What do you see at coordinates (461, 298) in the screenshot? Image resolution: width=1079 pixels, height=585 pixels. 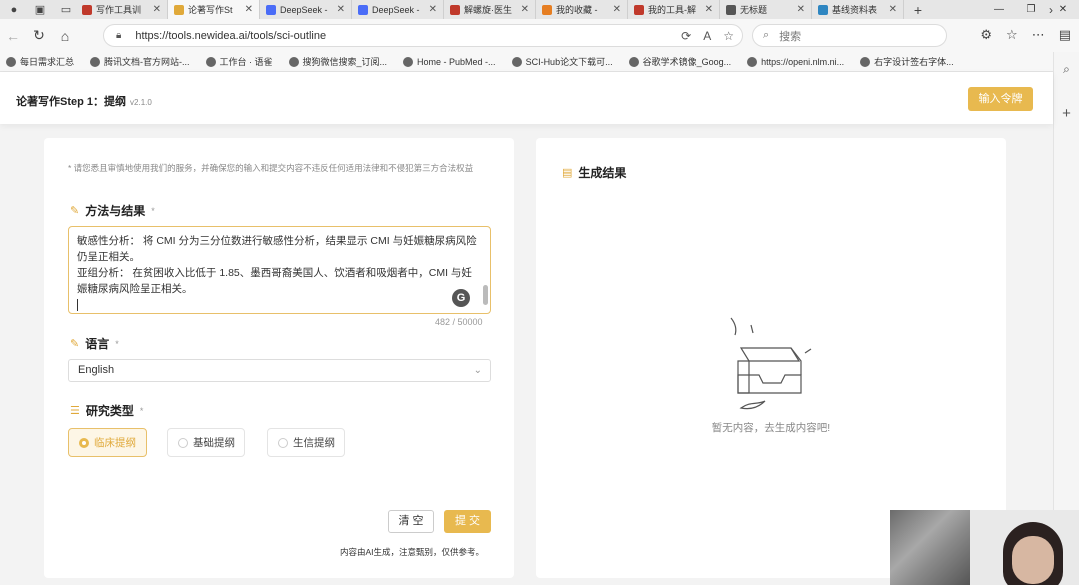 I see `grammarly-icon: G` at bounding box center [461, 298].